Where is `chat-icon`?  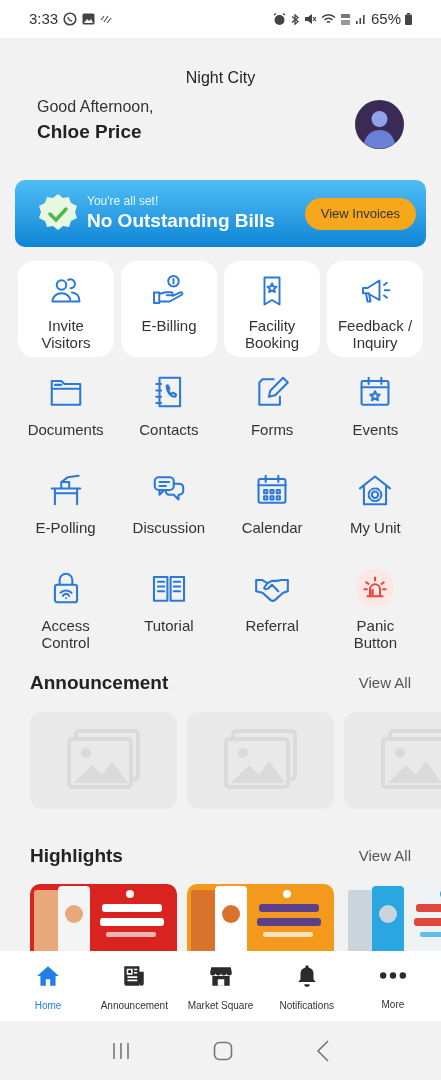 chat-icon is located at coordinates (70, 19).